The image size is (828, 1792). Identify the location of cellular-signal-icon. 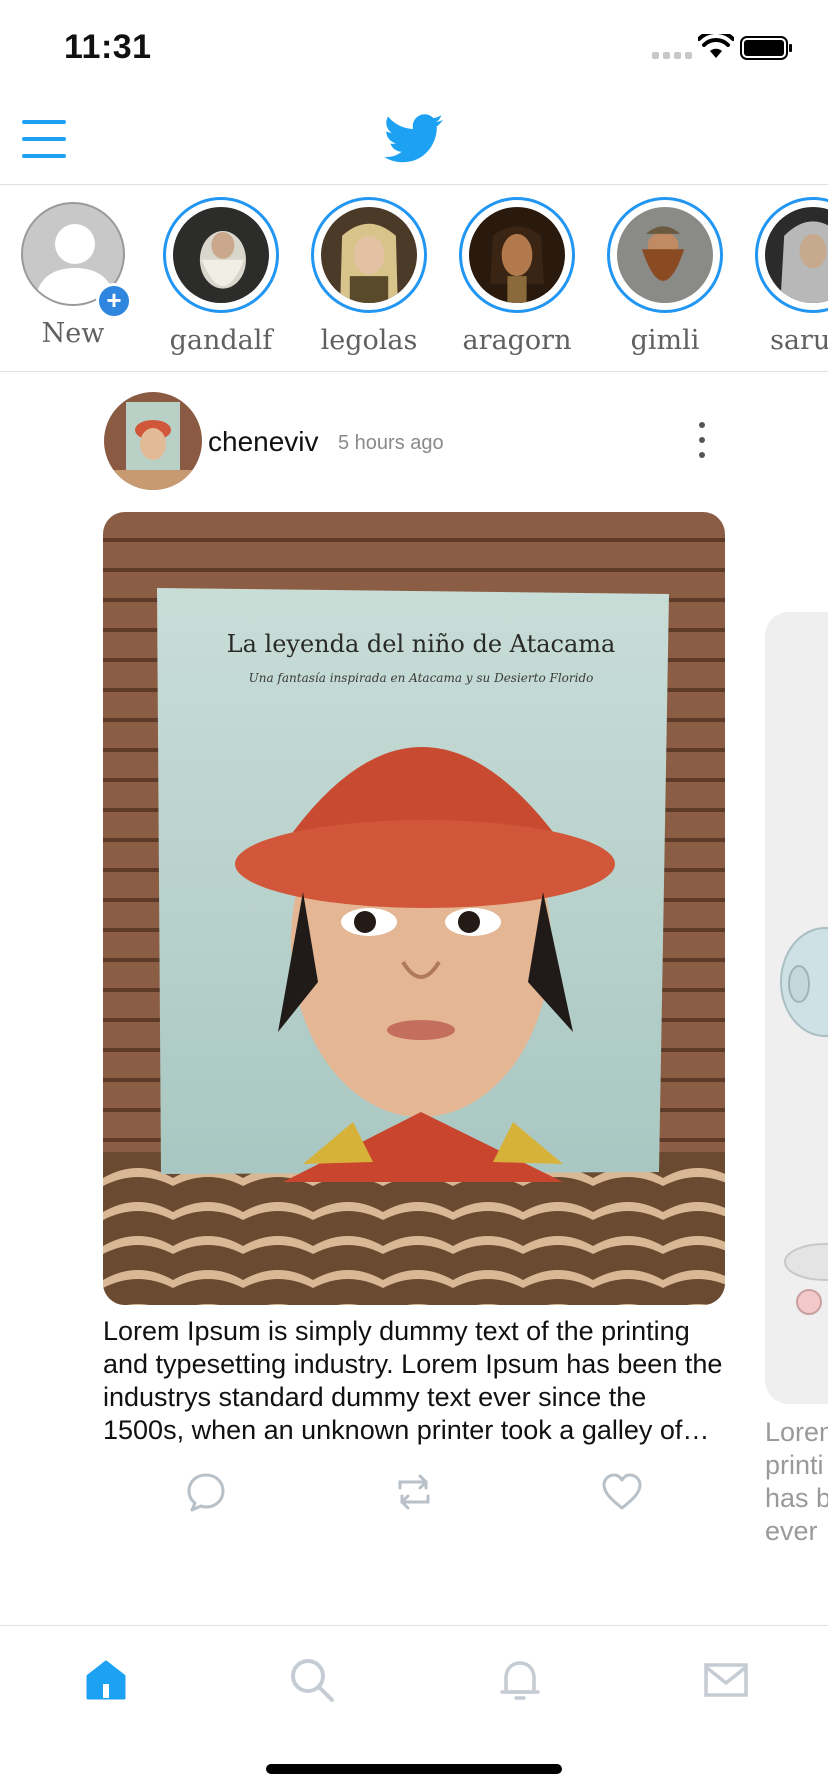
(672, 55).